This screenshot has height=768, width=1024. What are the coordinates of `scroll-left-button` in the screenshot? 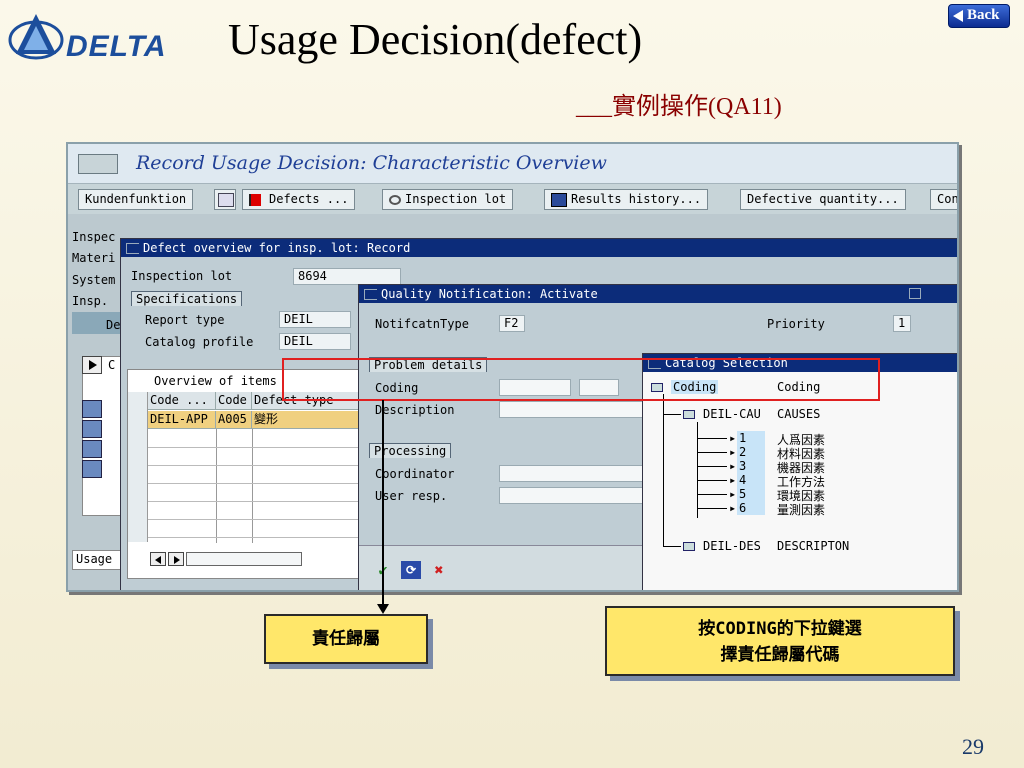 It's located at (158, 559).